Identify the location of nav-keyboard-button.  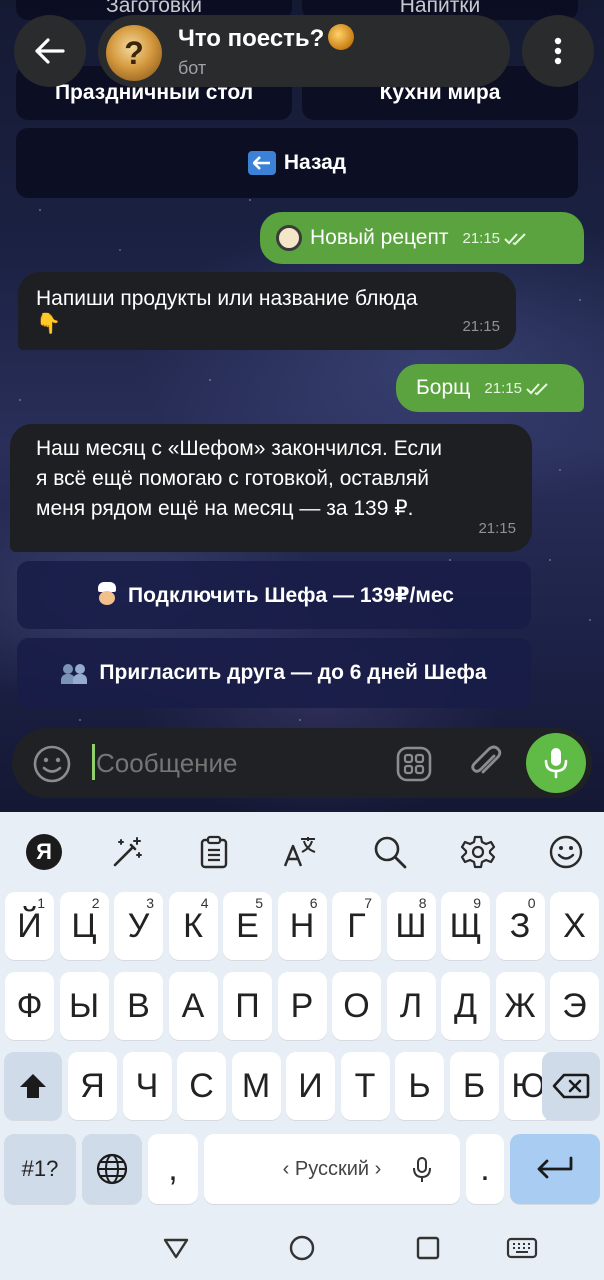
(522, 1248).